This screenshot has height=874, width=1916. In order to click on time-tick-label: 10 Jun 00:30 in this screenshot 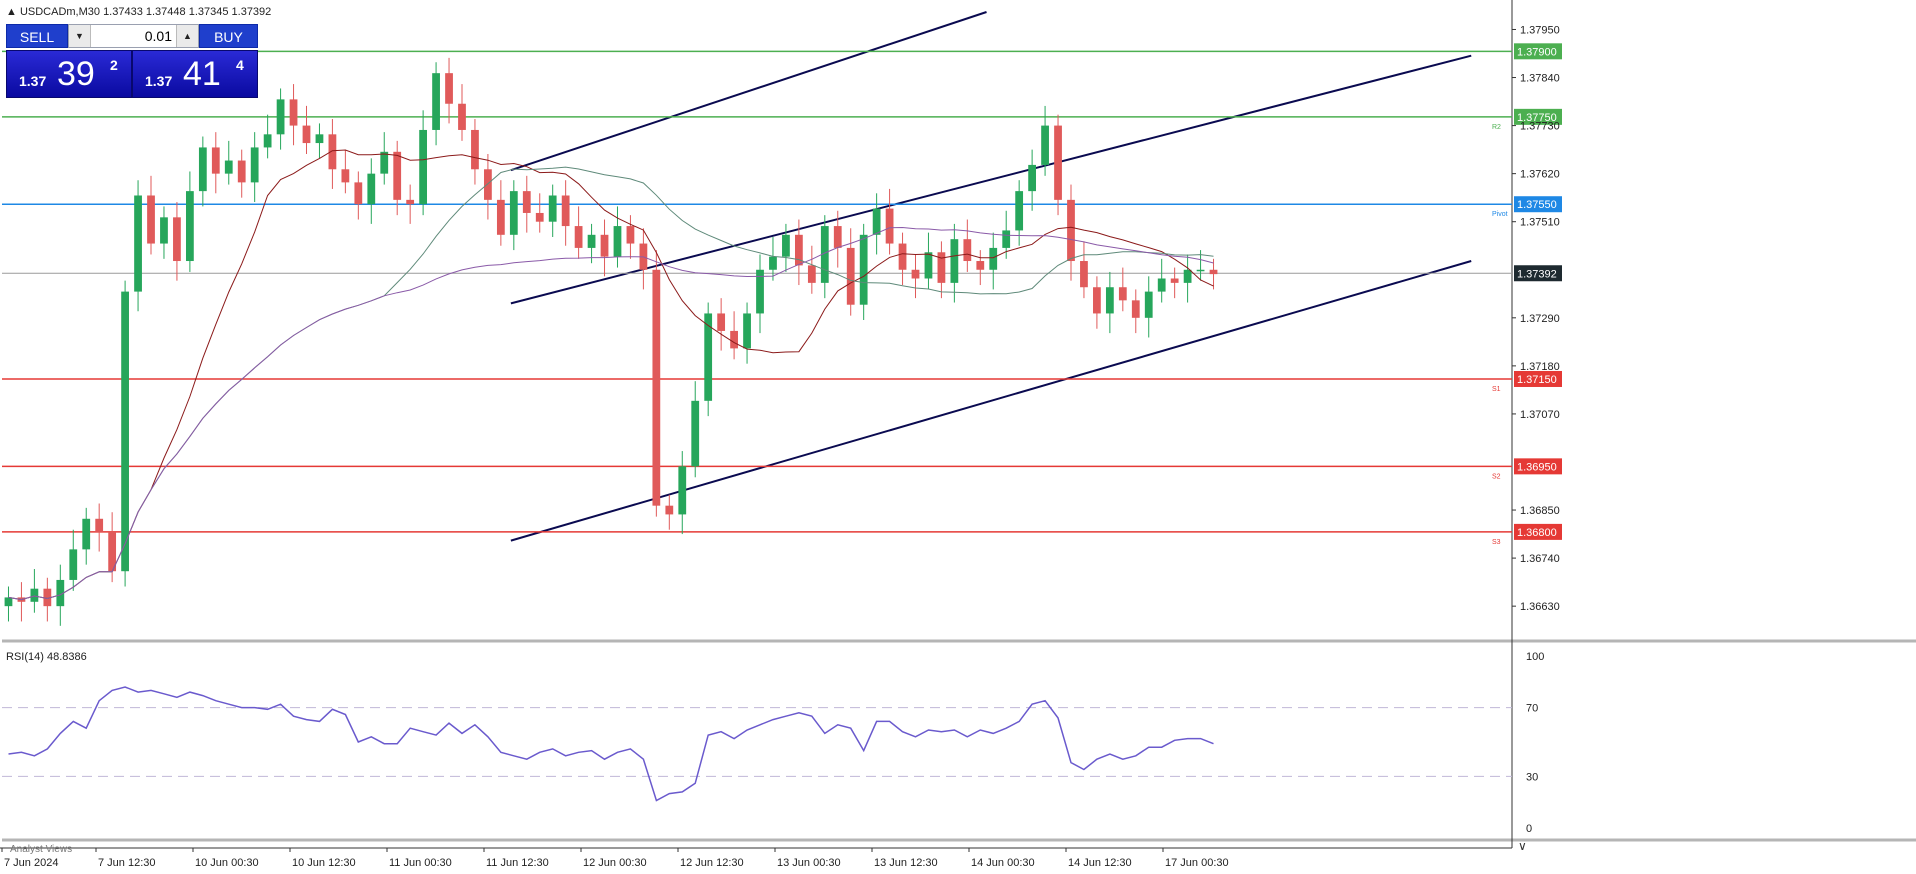, I will do `click(227, 863)`.